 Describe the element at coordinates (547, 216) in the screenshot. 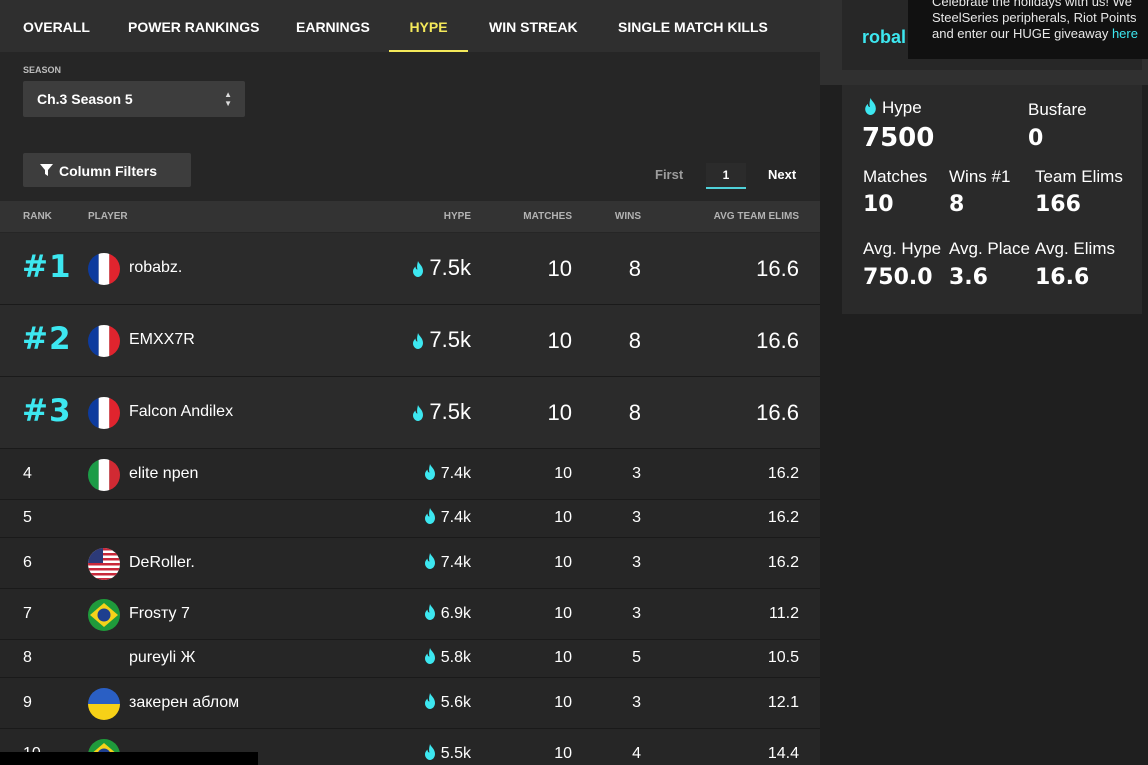

I see `header-matches: MATCHES` at that location.